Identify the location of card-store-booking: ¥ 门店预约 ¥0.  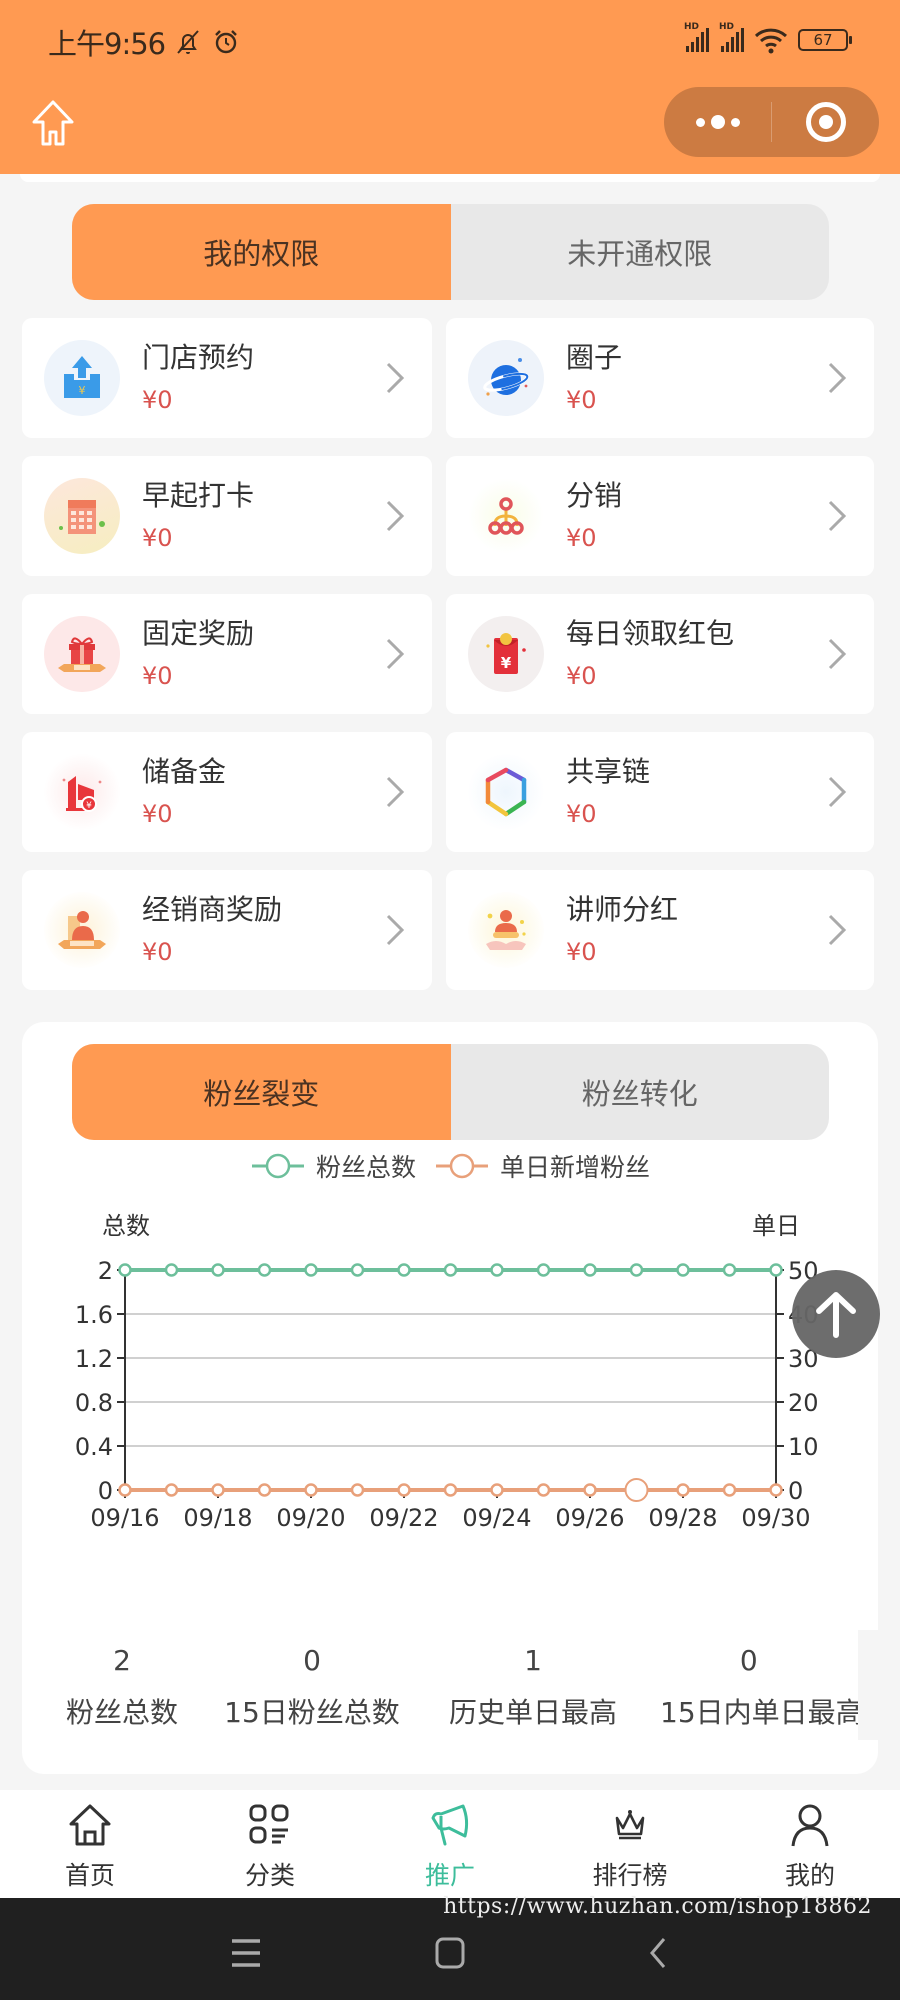
(227, 378).